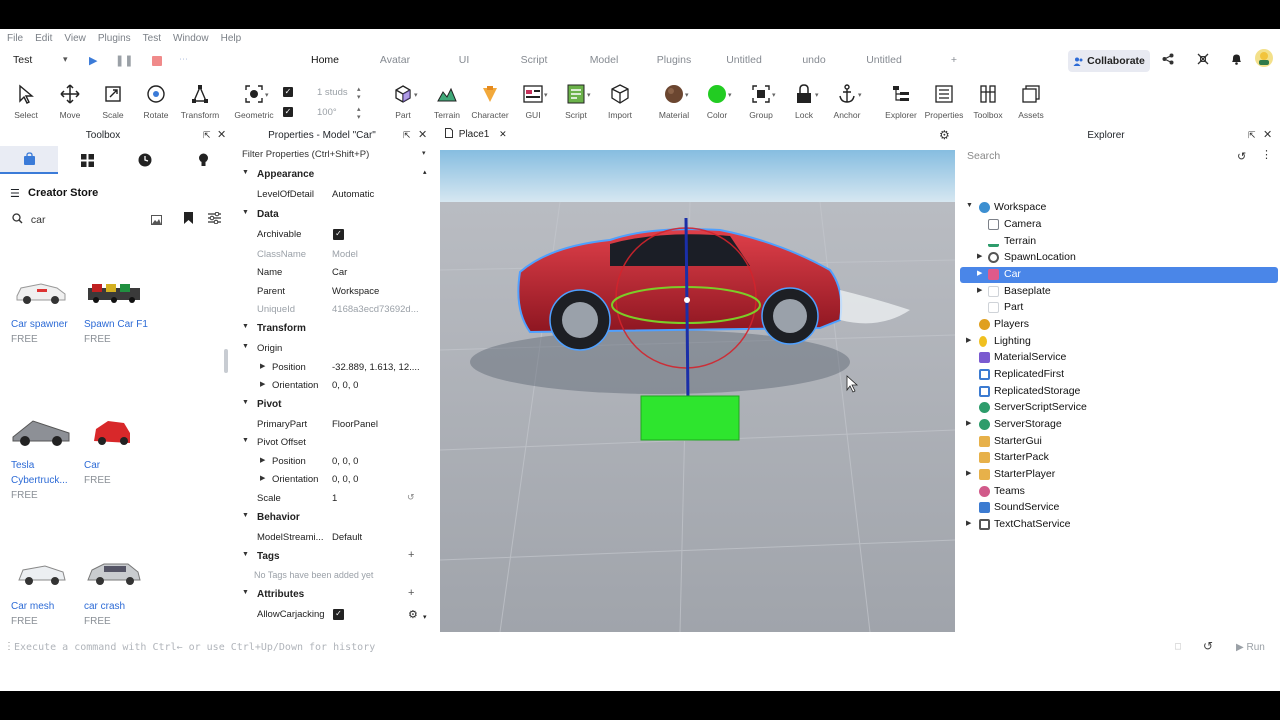 This screenshot has width=1280, height=720. I want to click on property-row: LevelOfDetail Automatic, so click(335, 194).